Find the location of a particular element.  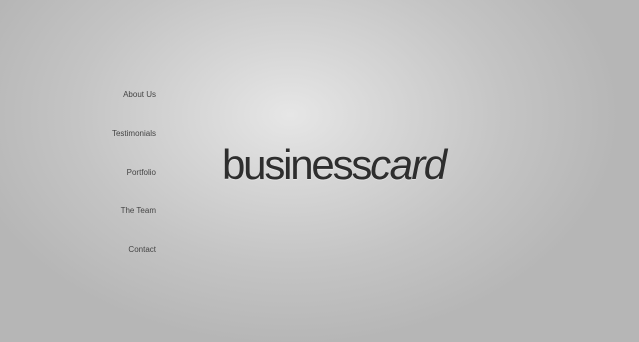

nav-link-the-team: The Team is located at coordinates (138, 211).